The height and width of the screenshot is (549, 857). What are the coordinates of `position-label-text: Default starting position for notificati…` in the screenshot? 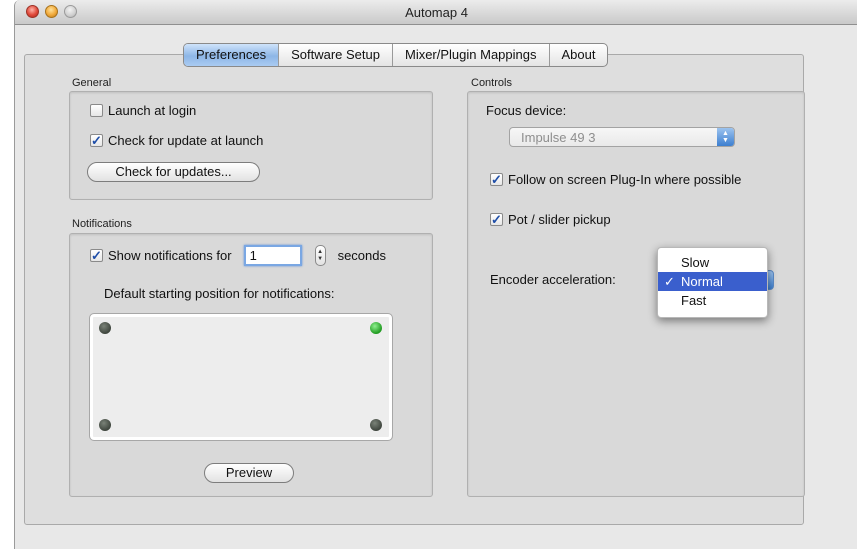 It's located at (219, 293).